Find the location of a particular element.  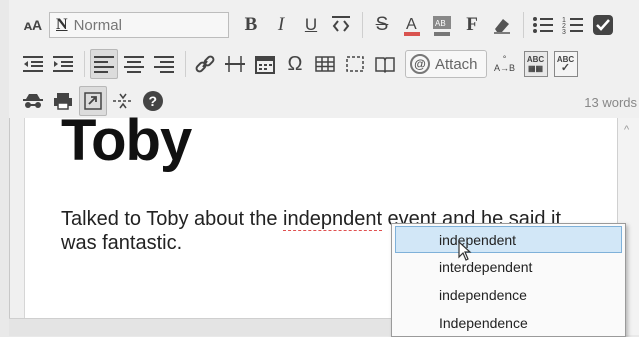

italic-icon: I is located at coordinates (281, 25).